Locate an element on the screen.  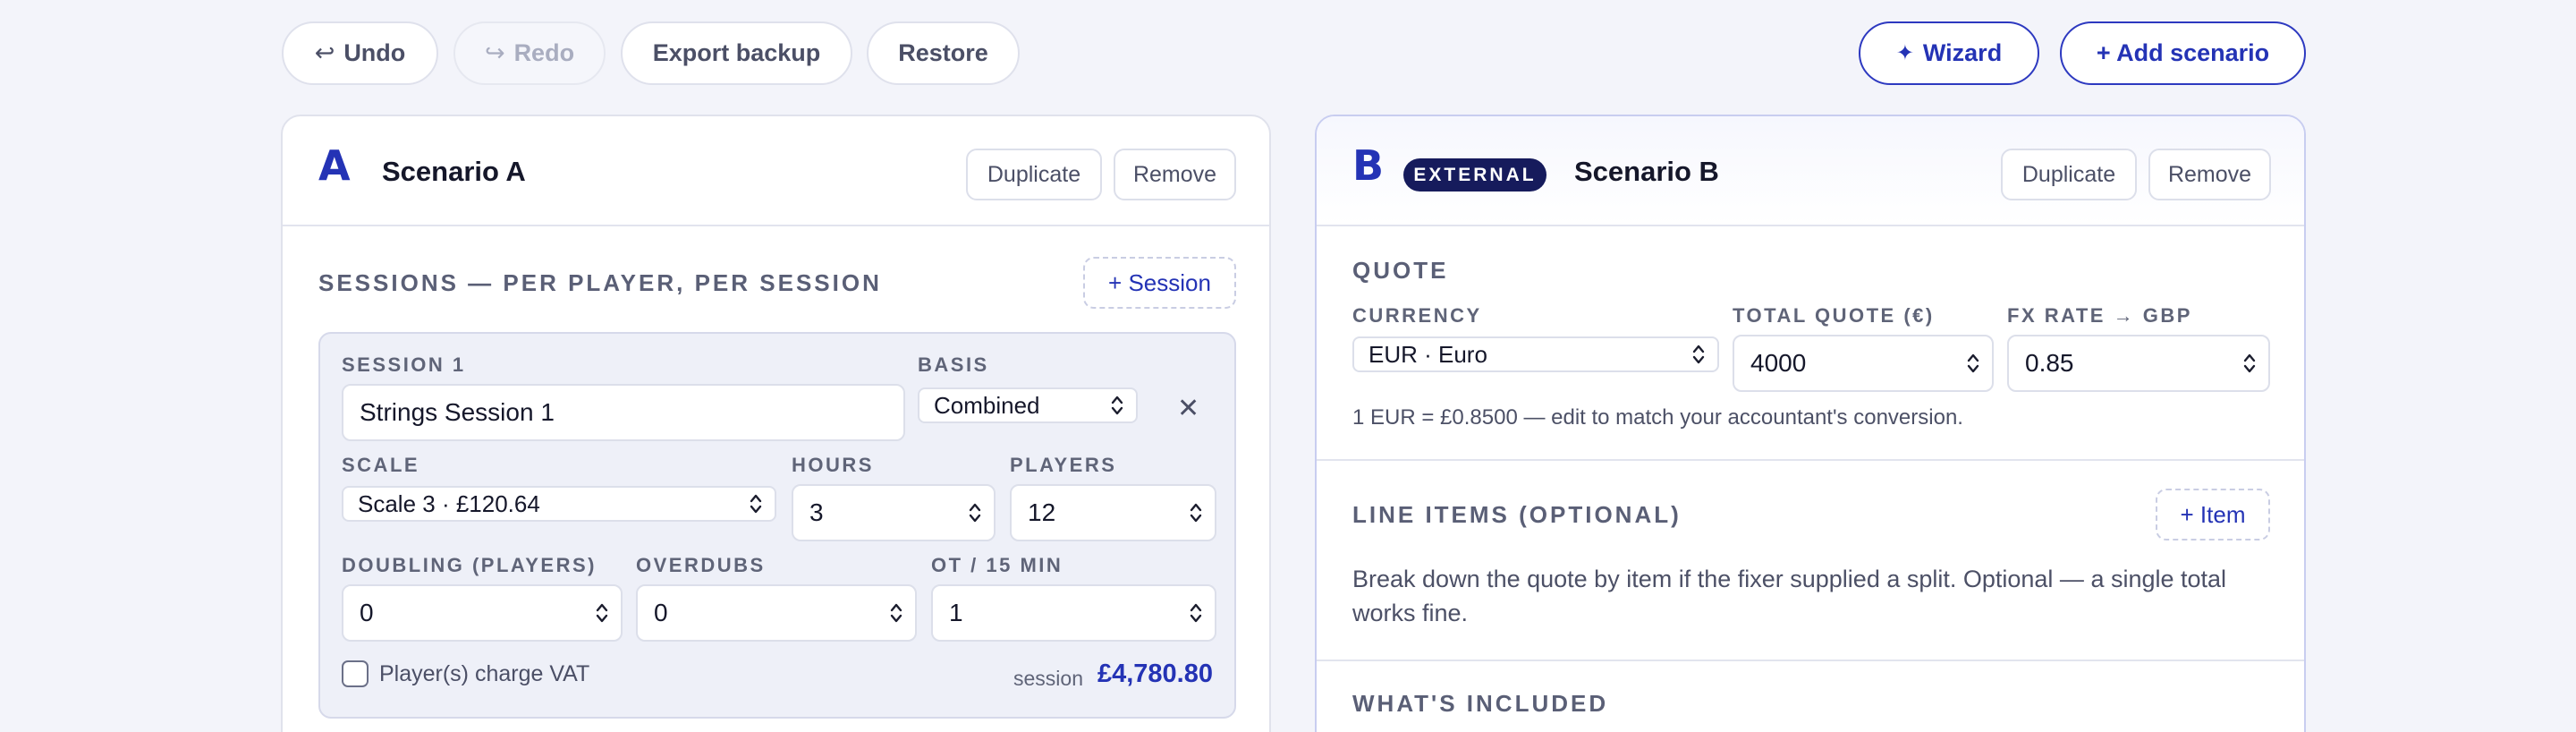
redo-button: ↪ Redo is located at coordinates (529, 53).